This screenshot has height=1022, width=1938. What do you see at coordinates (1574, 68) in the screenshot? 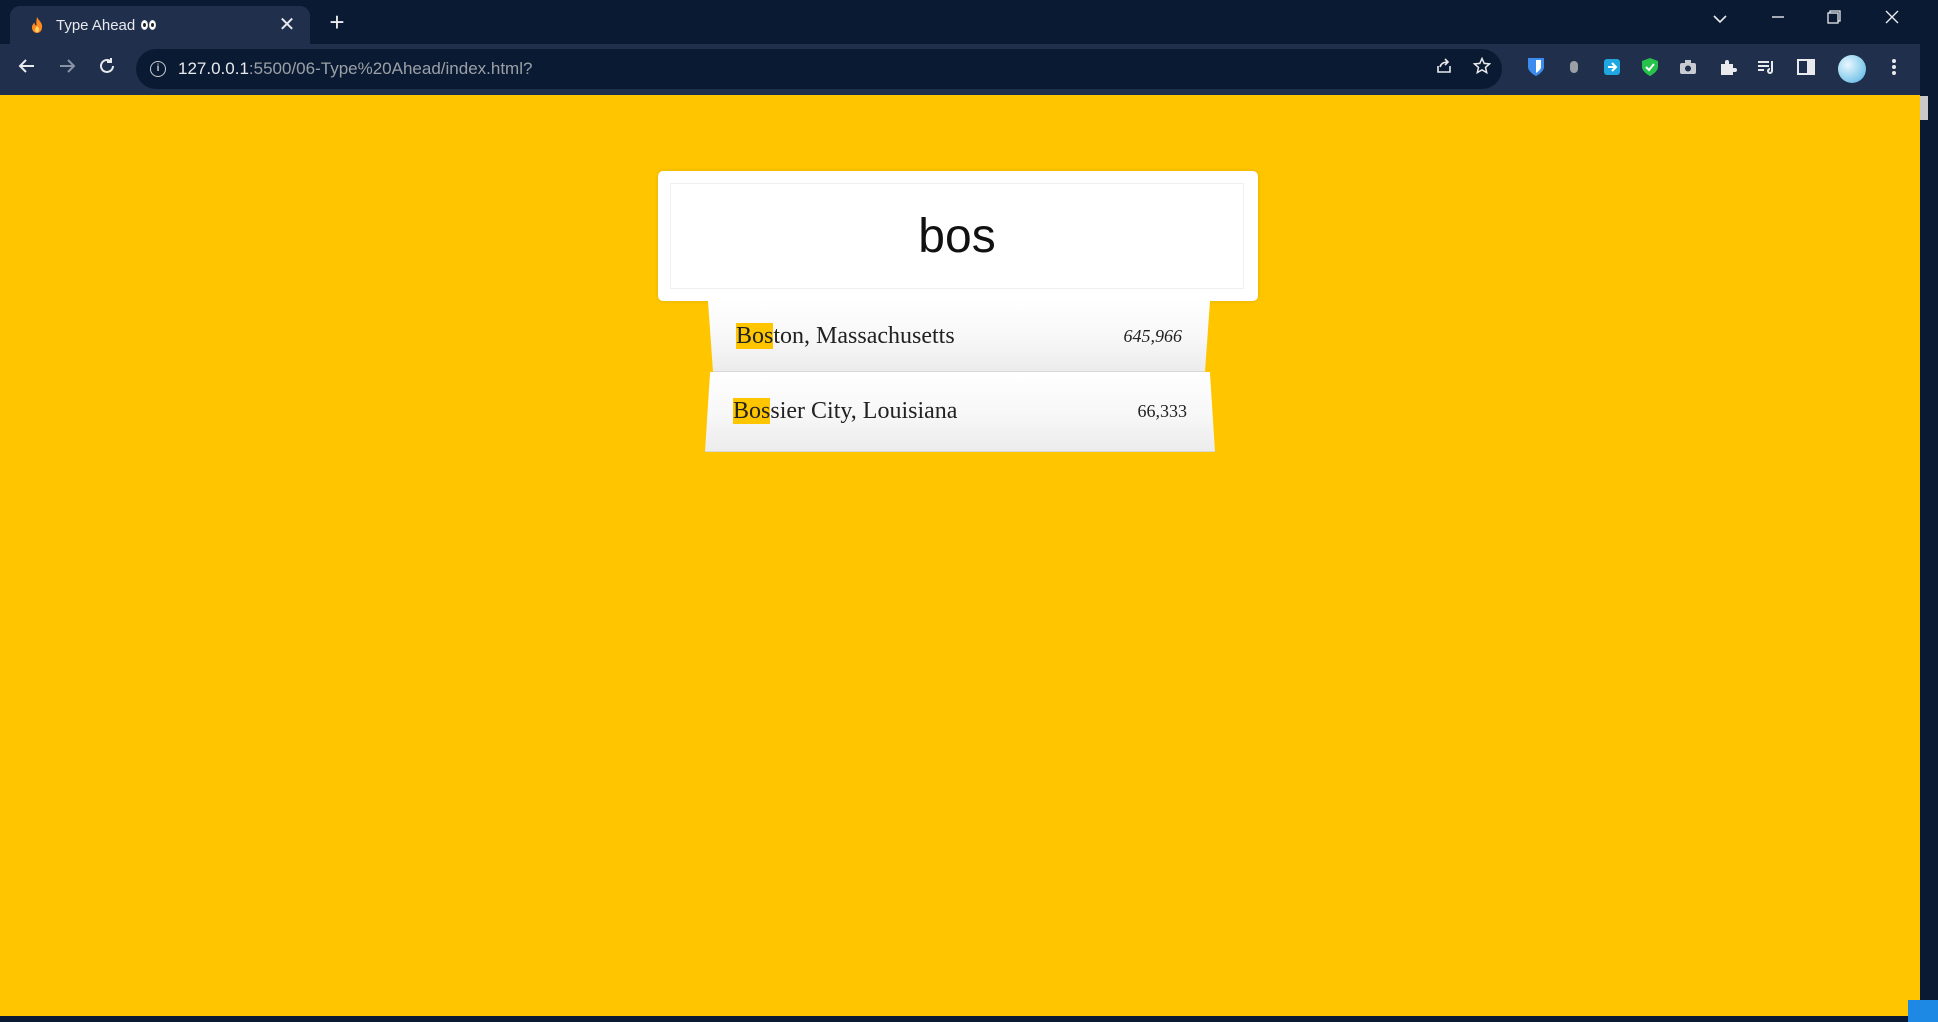
I see `mouse-extension-icon` at bounding box center [1574, 68].